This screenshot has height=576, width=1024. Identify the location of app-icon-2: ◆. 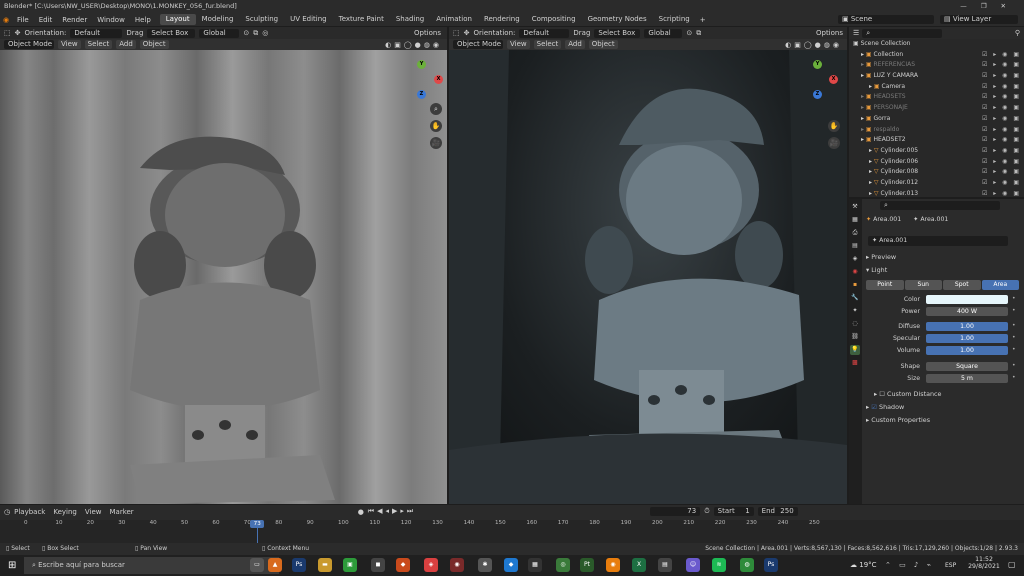
(403, 565).